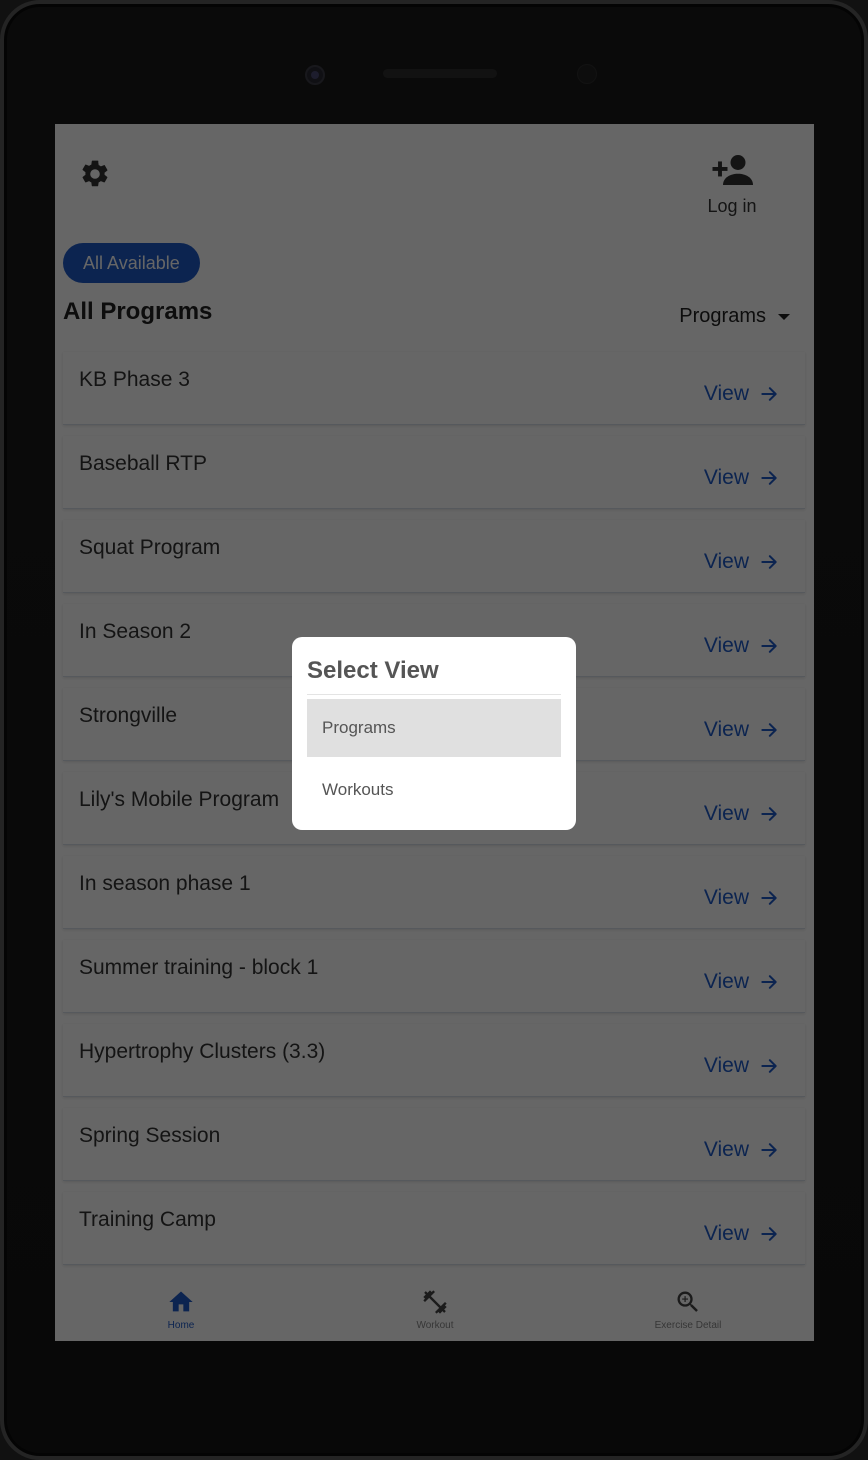 The image size is (868, 1460). I want to click on light-sensor, so click(587, 74).